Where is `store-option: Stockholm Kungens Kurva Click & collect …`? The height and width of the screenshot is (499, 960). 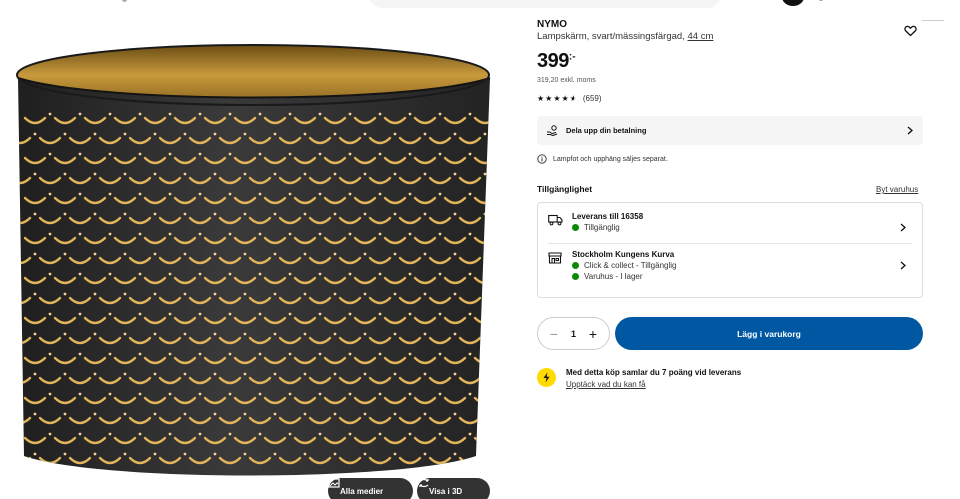
store-option: Stockholm Kungens Kurva Click & collect … is located at coordinates (730, 265).